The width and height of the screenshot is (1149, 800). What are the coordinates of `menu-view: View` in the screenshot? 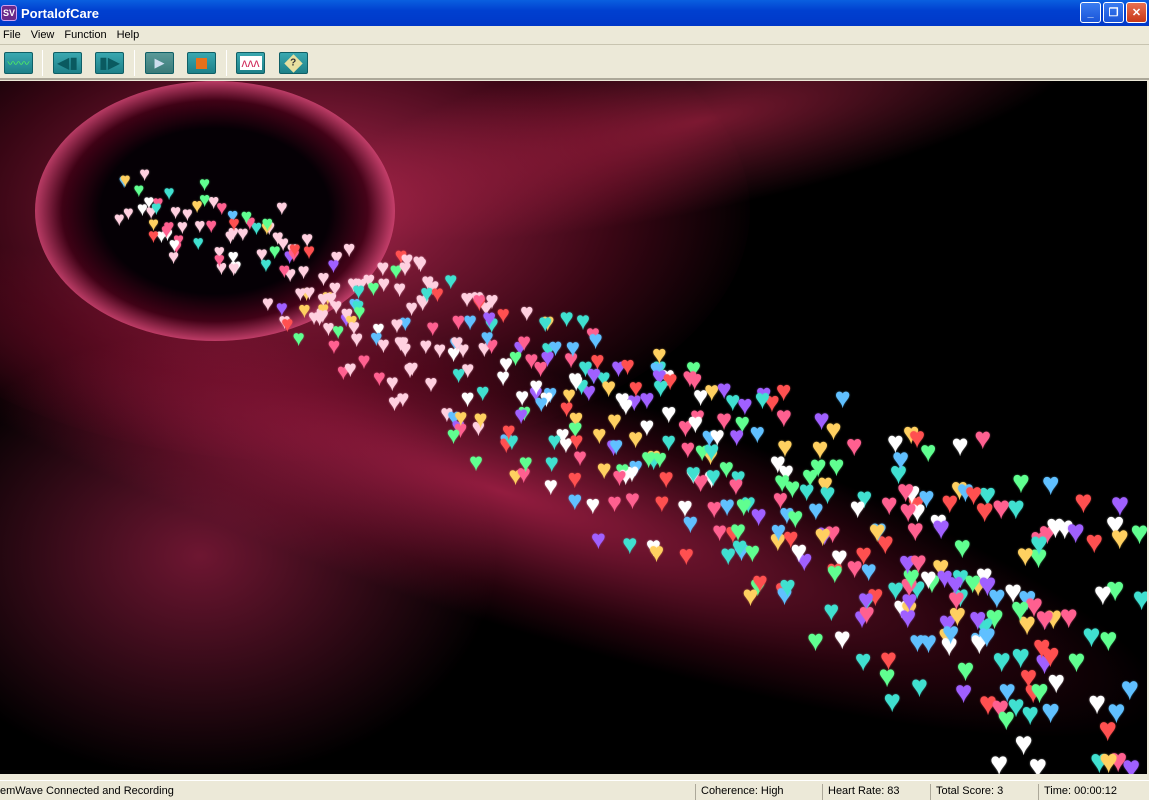 It's located at (44, 35).